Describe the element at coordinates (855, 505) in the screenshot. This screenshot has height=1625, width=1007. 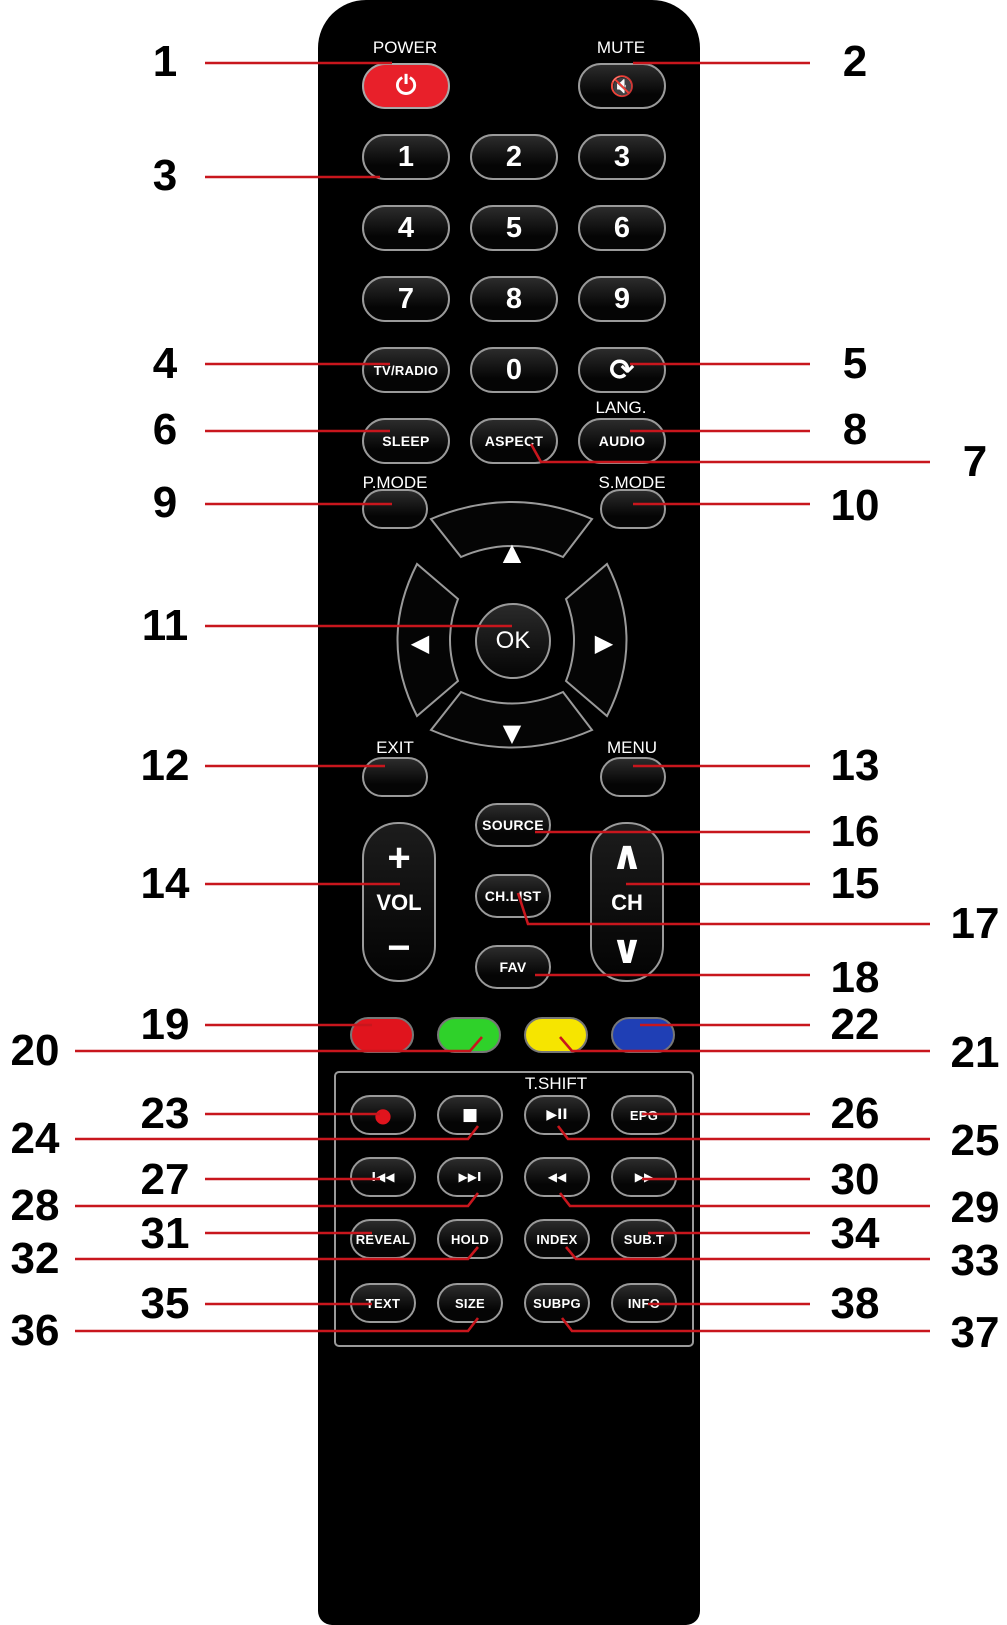
I see `callout-10: 10` at that location.